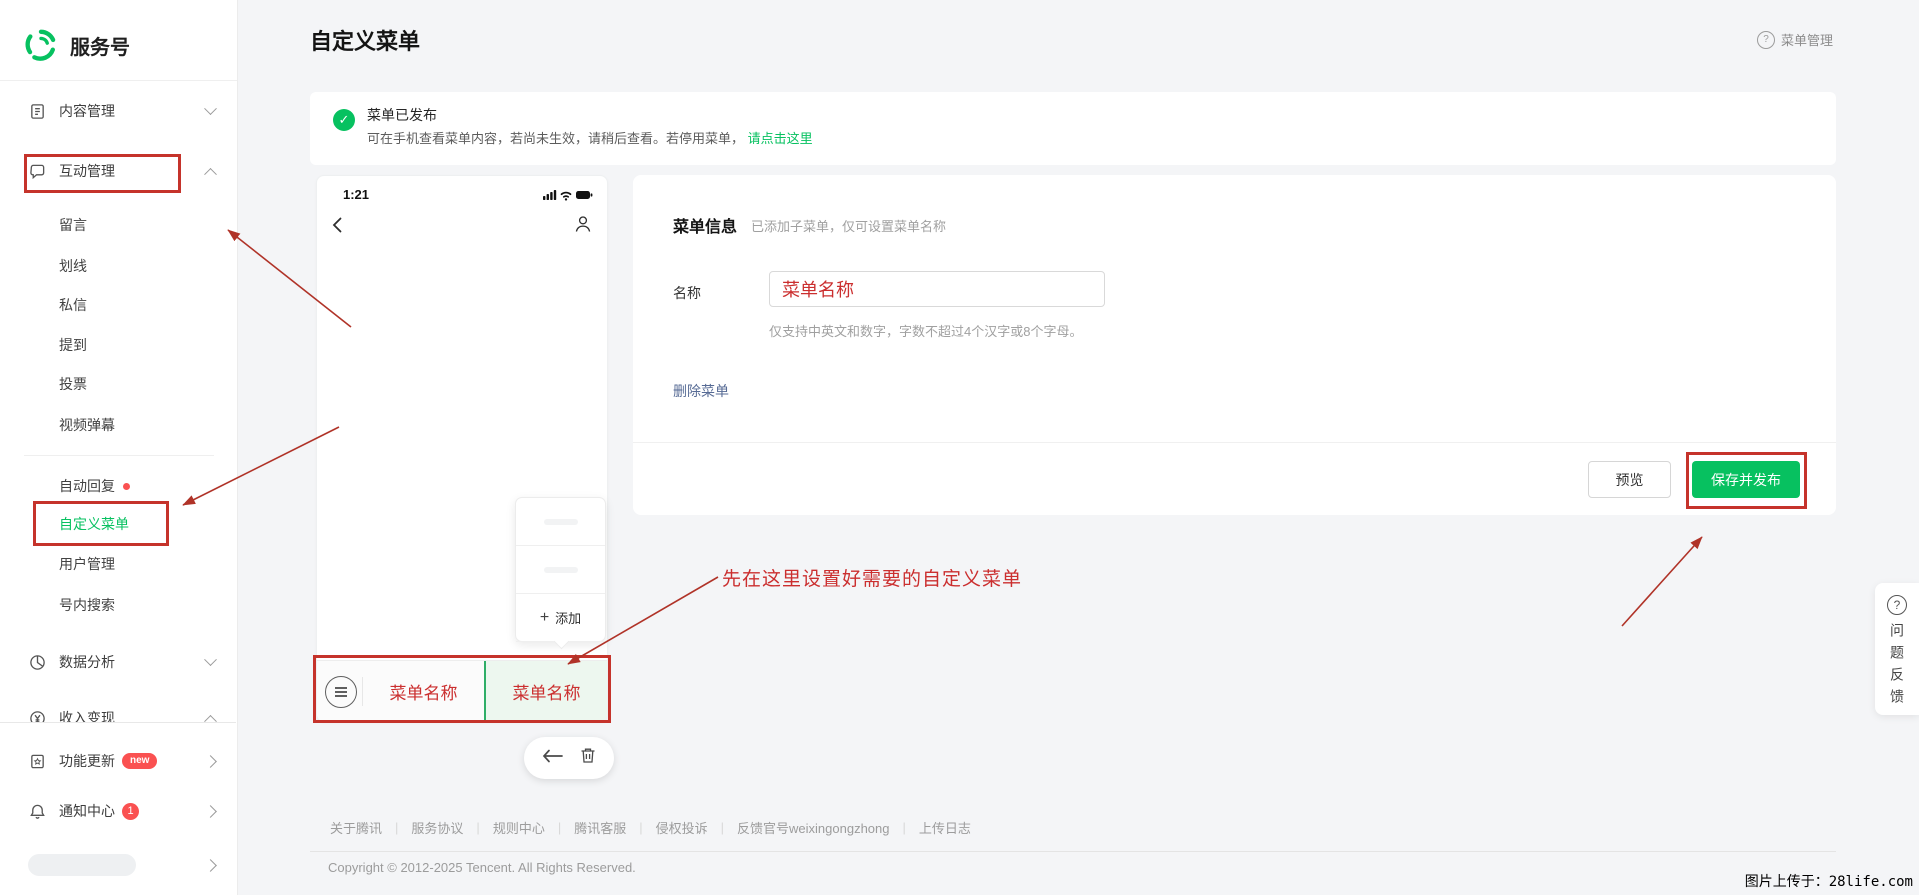 This screenshot has width=1919, height=895. I want to click on footer-link-agreement: 服务协议, so click(437, 827).